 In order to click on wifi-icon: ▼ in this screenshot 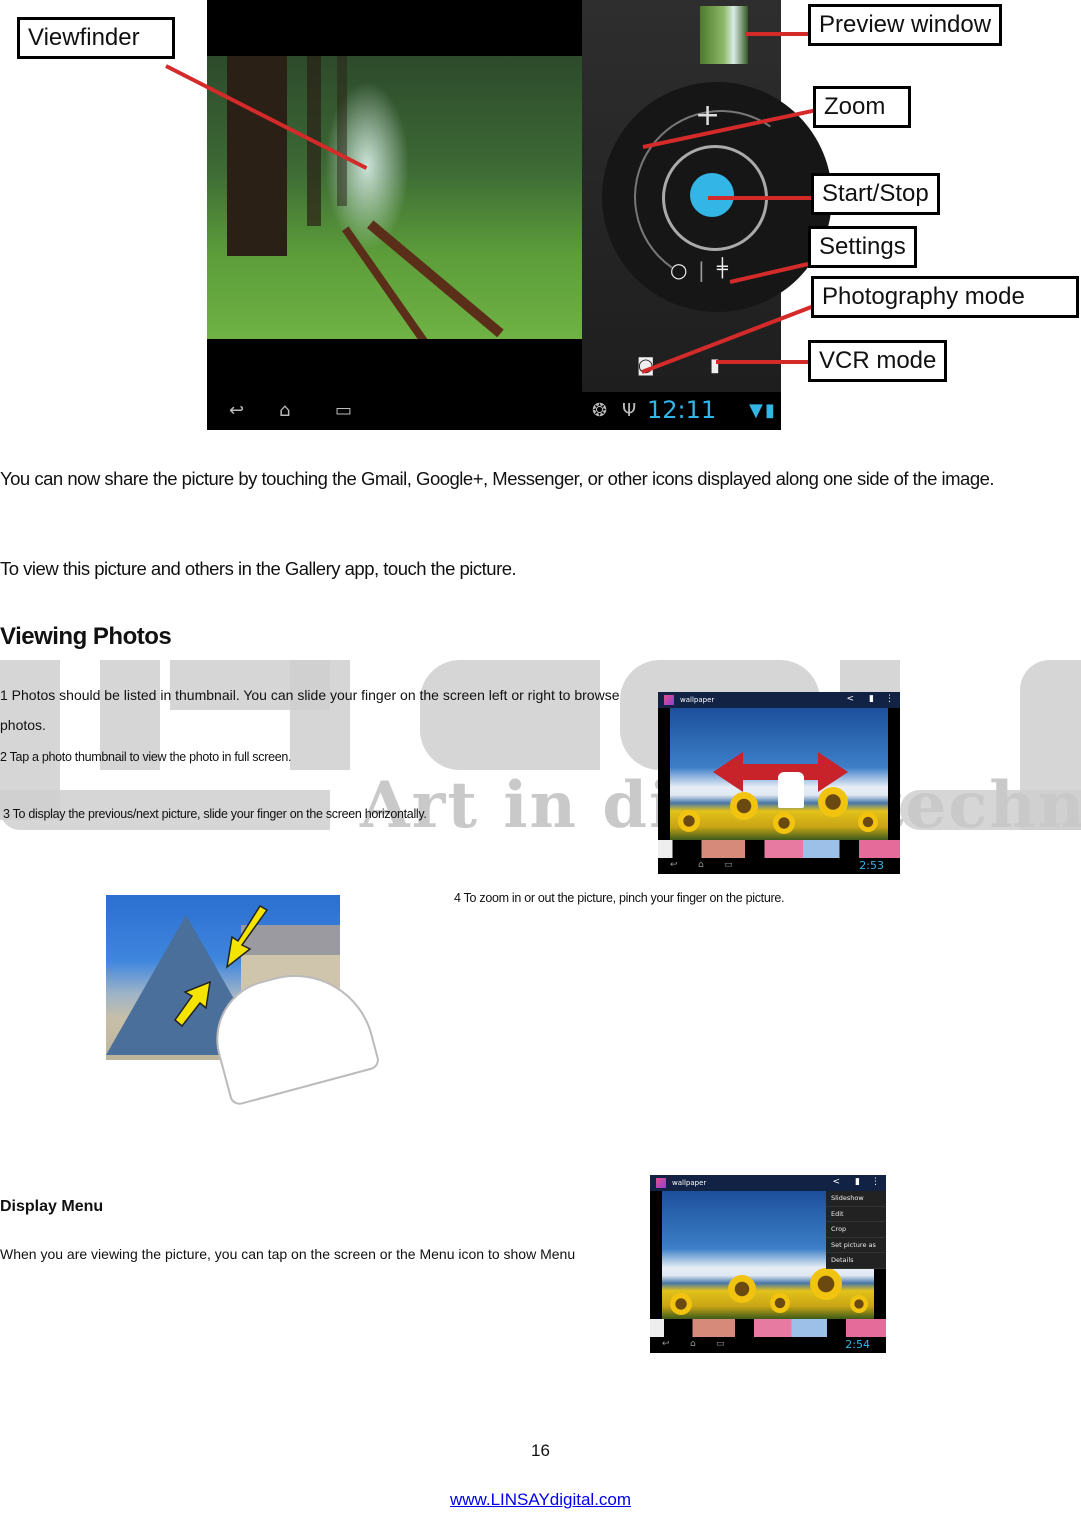, I will do `click(756, 410)`.